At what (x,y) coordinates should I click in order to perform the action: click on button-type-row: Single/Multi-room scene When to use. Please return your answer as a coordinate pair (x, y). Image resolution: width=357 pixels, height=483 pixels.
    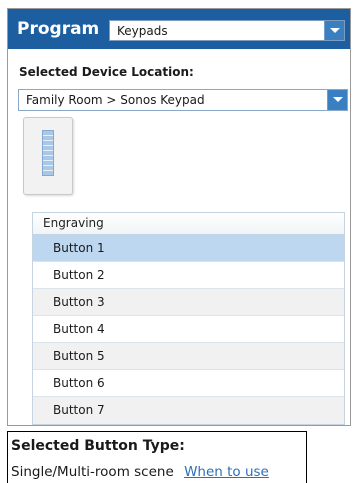
    Looking at the image, I should click on (140, 472).